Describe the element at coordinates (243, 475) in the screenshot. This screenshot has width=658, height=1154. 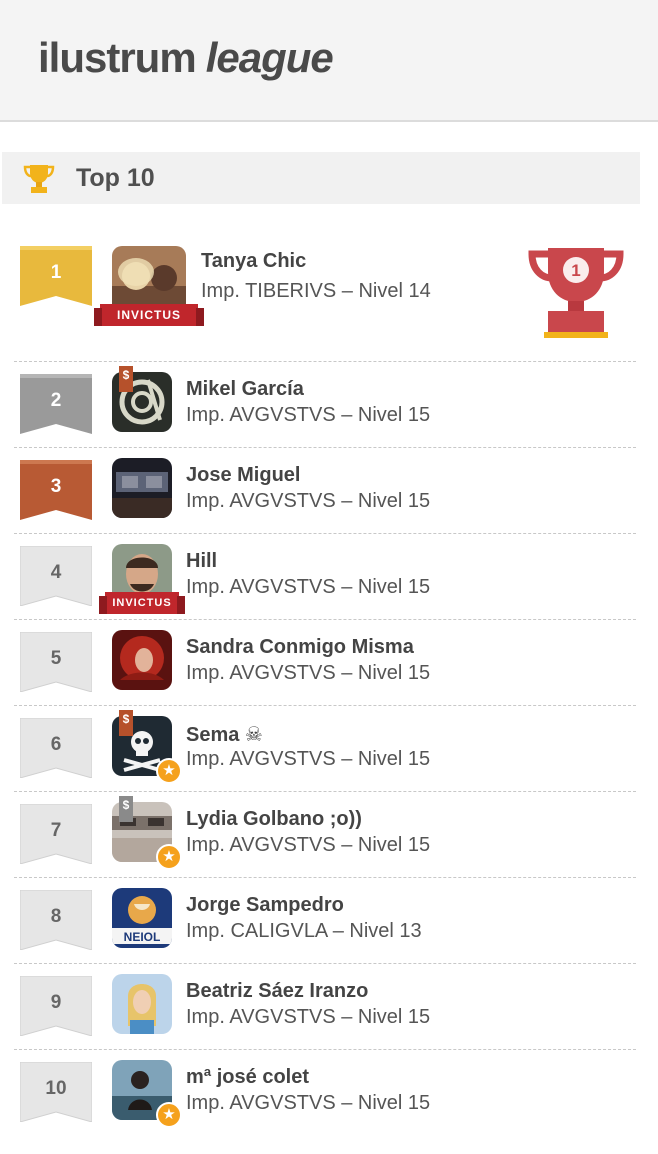
I see `player-name: Jose Miguel` at that location.